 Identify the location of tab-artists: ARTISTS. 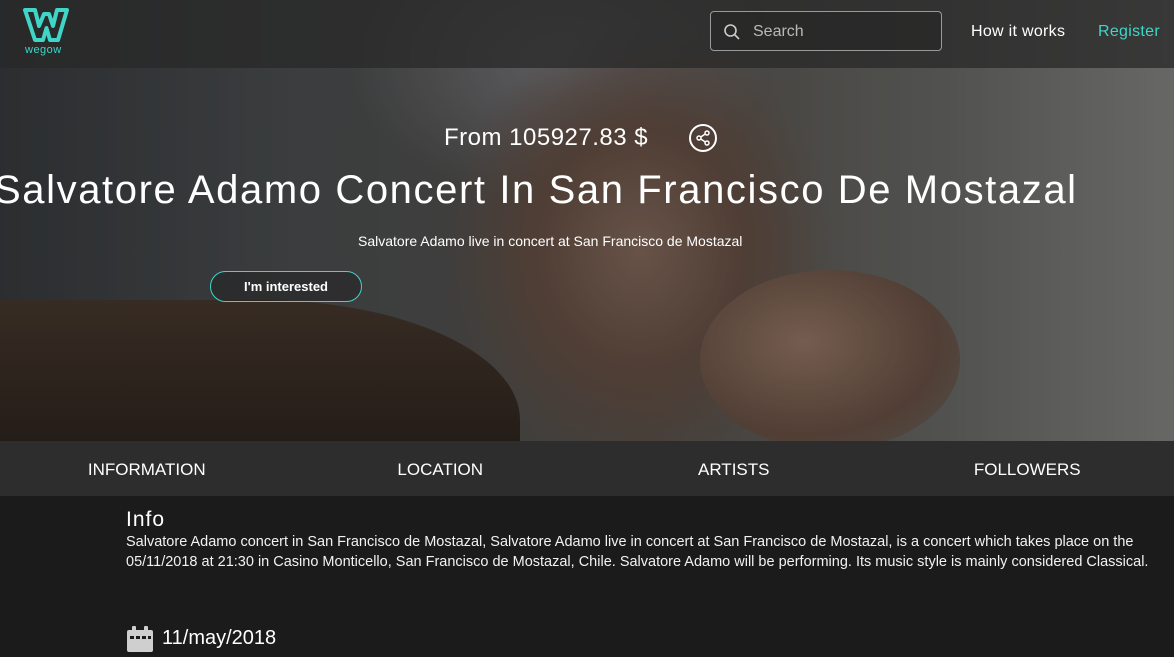
(734, 468).